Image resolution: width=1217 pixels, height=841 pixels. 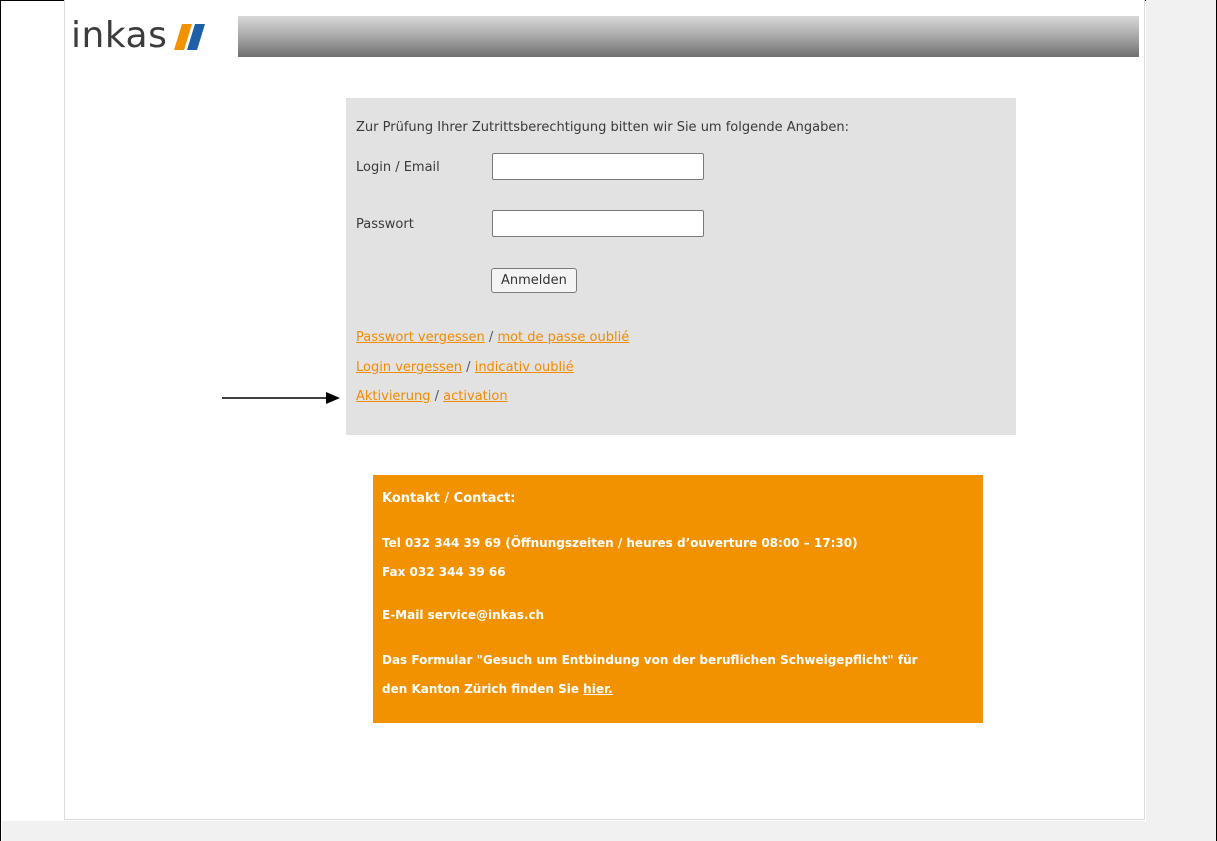 What do you see at coordinates (475, 396) in the screenshot?
I see `activation-link: activation` at bounding box center [475, 396].